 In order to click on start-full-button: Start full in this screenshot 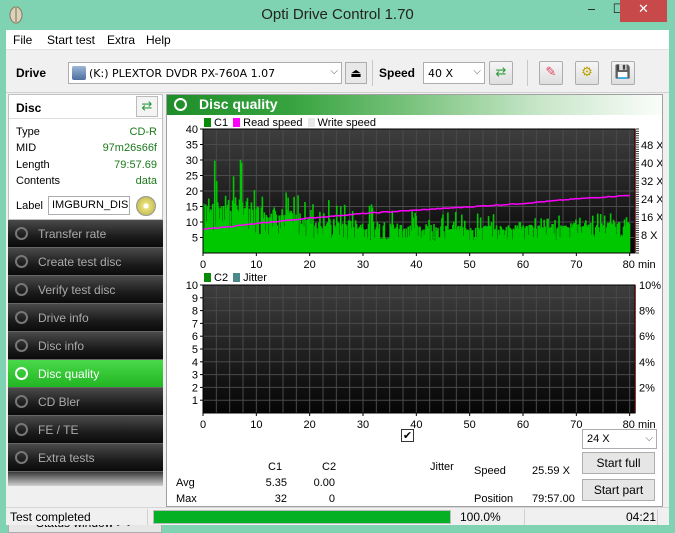, I will do `click(618, 463)`.